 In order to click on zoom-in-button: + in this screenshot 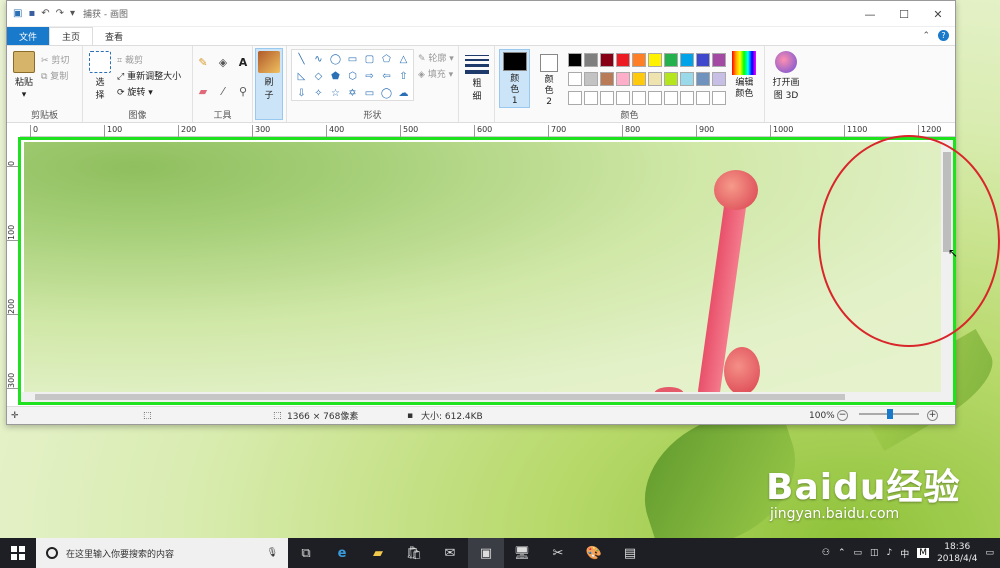, I will do `click(932, 415)`.